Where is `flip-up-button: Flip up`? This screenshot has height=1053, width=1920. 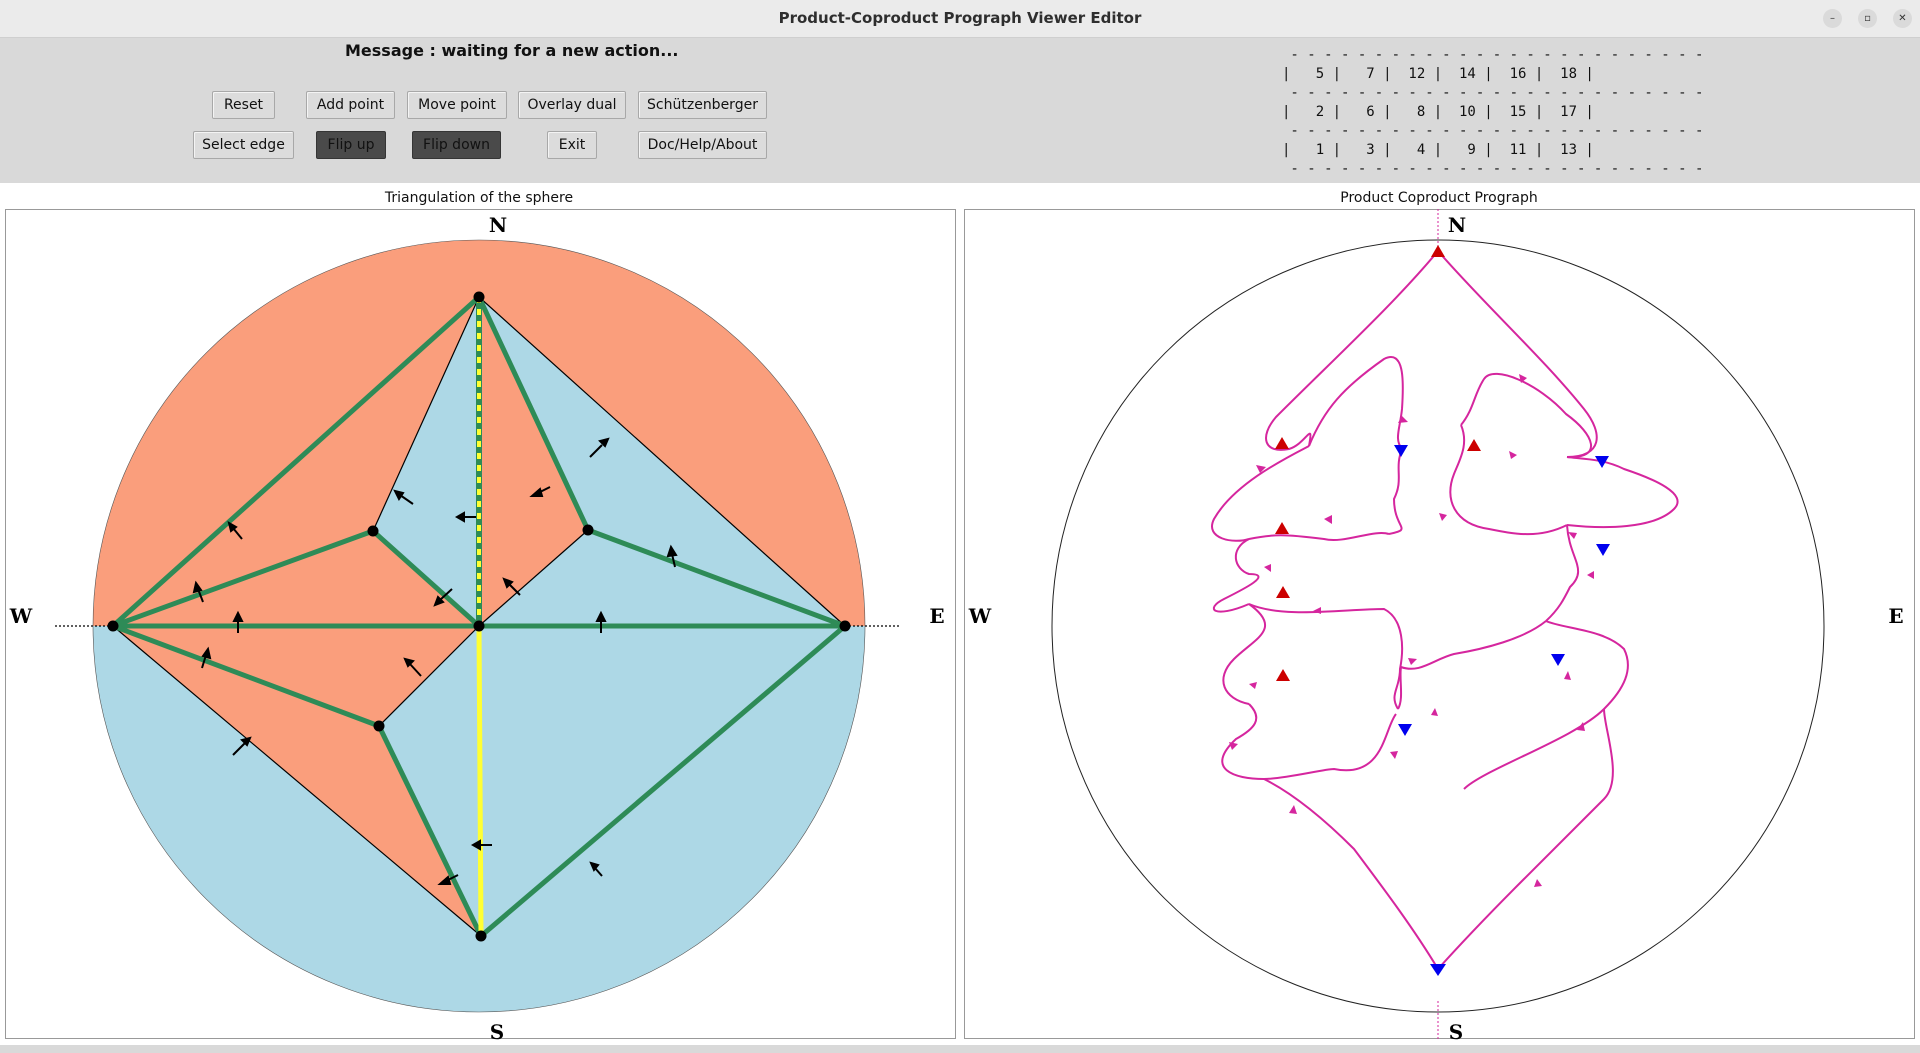
flip-up-button: Flip up is located at coordinates (351, 145).